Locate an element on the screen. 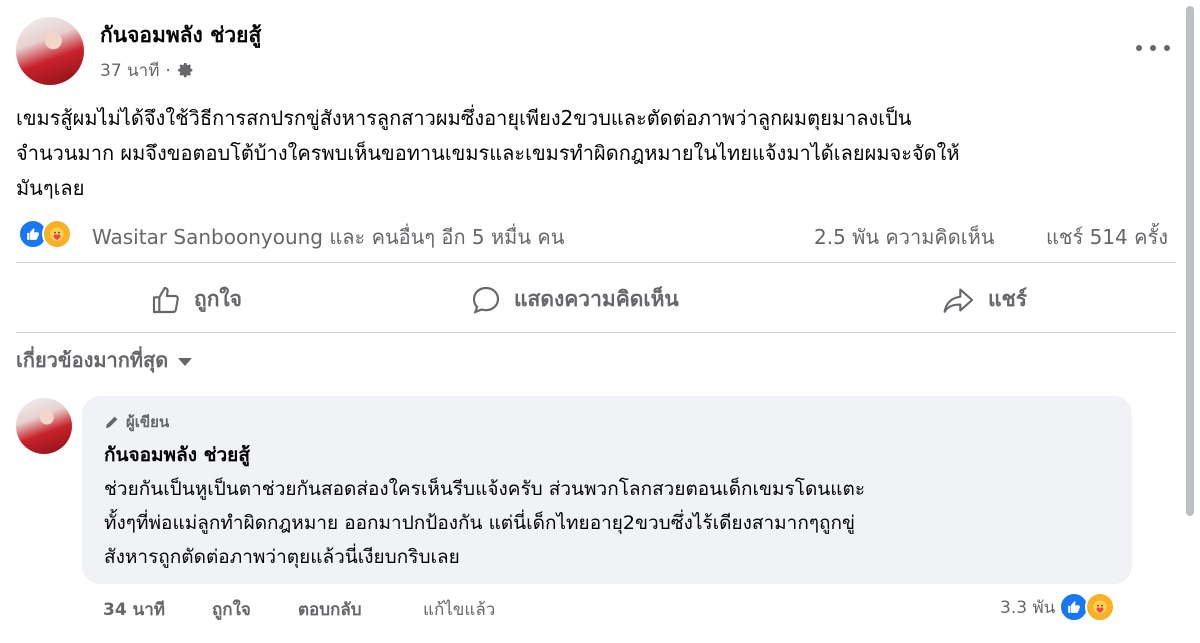  like-button: ถูกใจ is located at coordinates (196, 299).